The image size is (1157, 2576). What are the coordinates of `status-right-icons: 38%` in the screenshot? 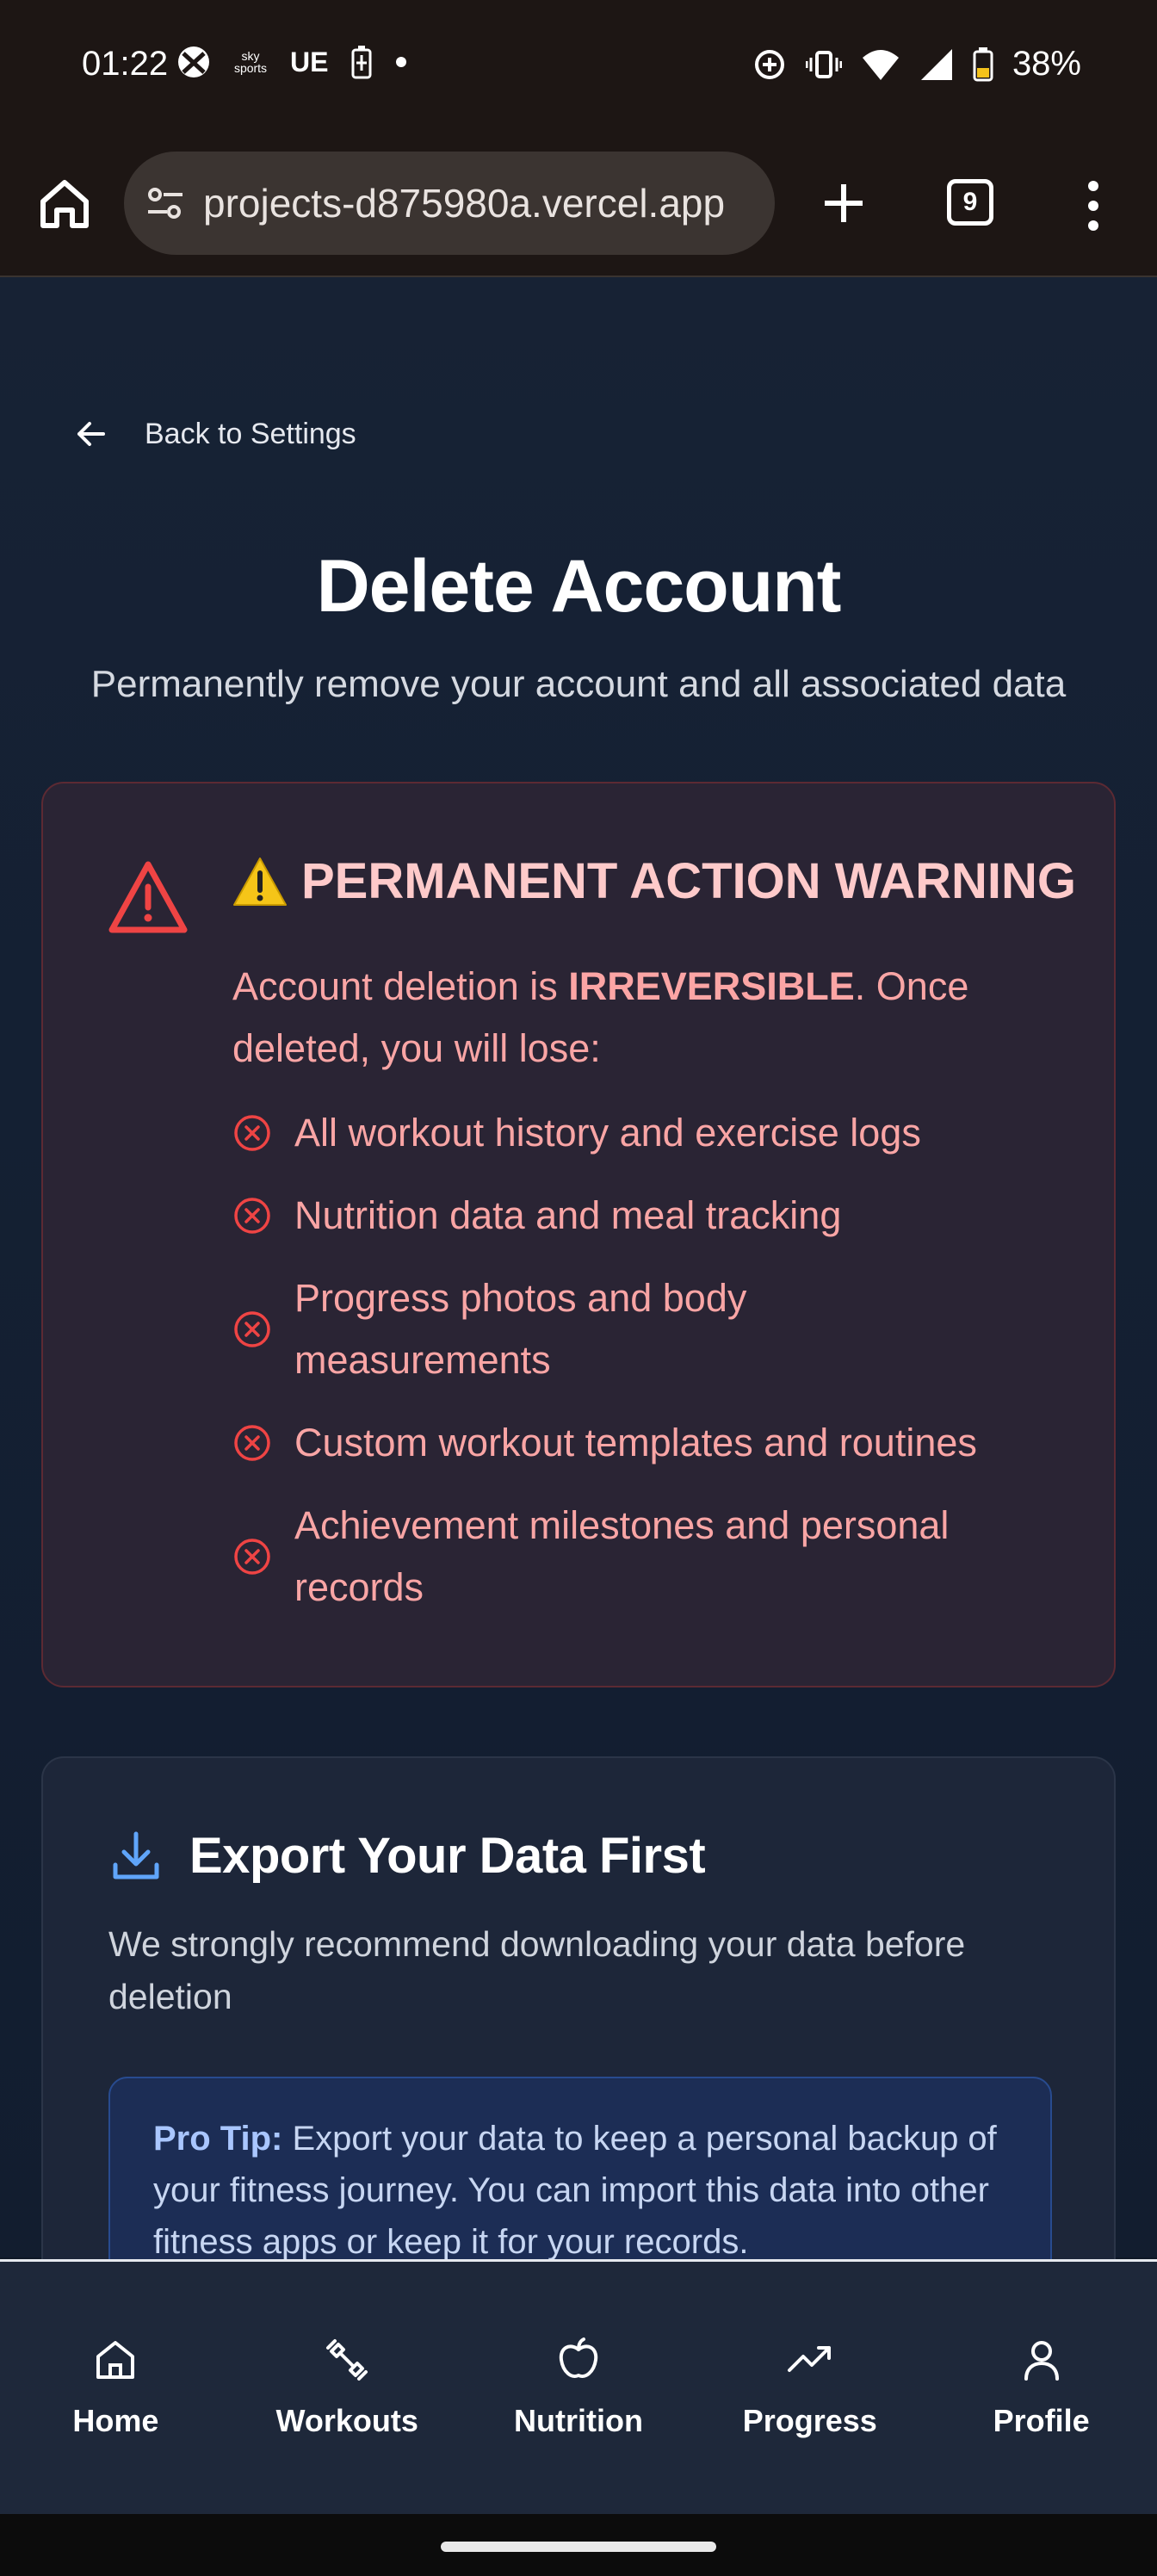 It's located at (917, 64).